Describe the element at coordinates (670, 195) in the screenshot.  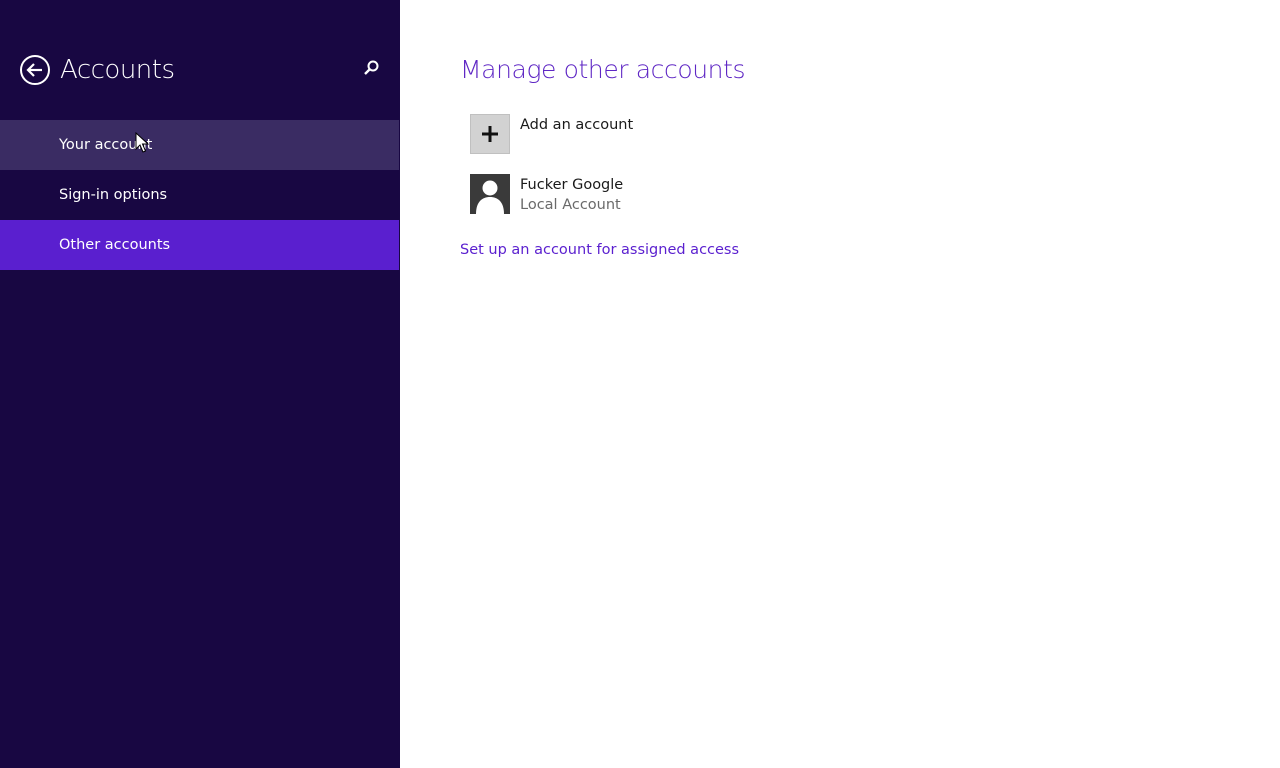
I see `account-item: Fucker Google Local Account` at that location.